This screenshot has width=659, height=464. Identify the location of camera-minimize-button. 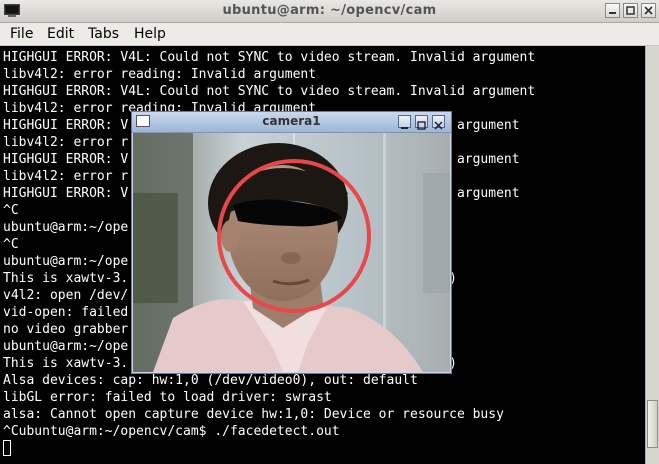
(404, 122).